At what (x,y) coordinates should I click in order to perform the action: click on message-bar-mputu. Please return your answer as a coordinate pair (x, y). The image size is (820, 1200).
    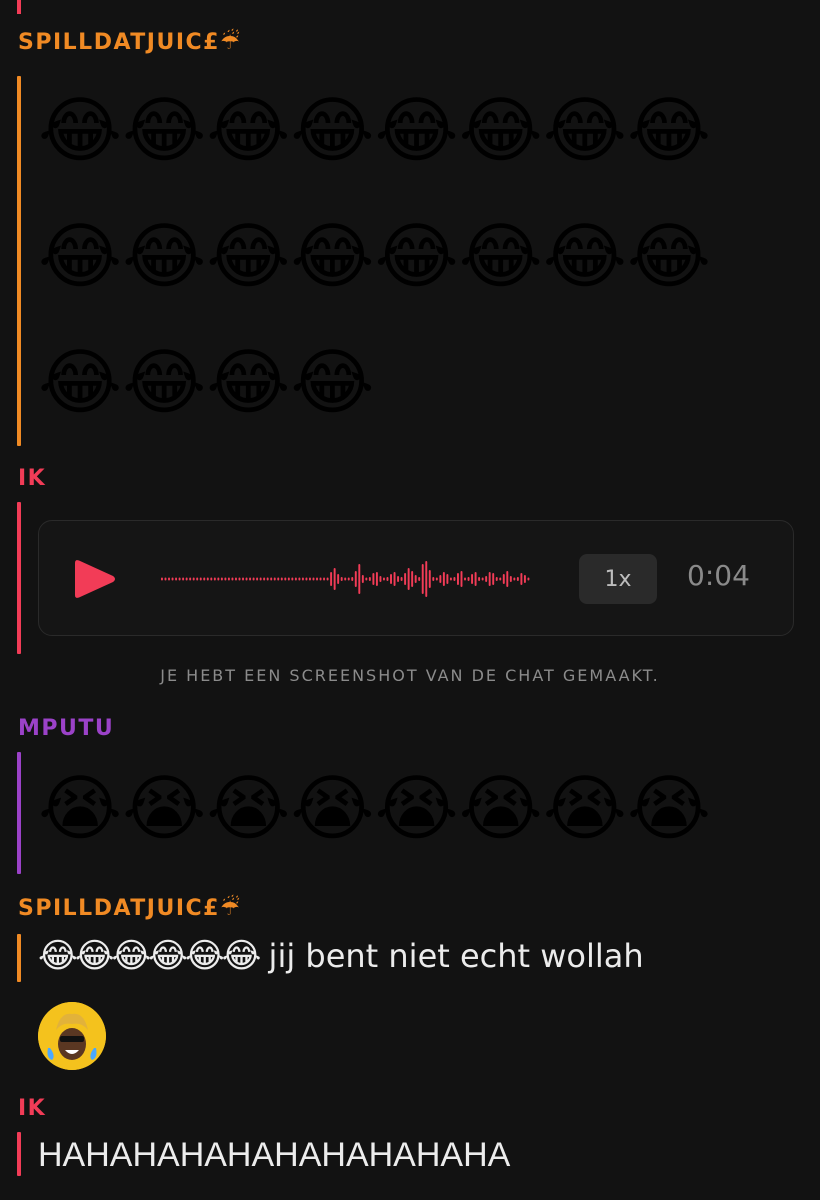
    Looking at the image, I should click on (19, 813).